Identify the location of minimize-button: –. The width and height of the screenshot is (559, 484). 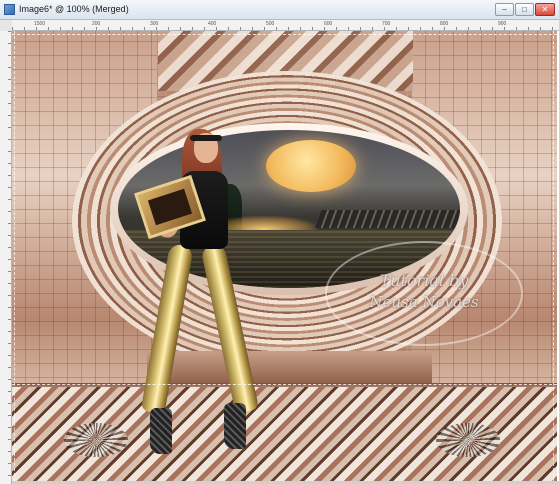
(504, 9).